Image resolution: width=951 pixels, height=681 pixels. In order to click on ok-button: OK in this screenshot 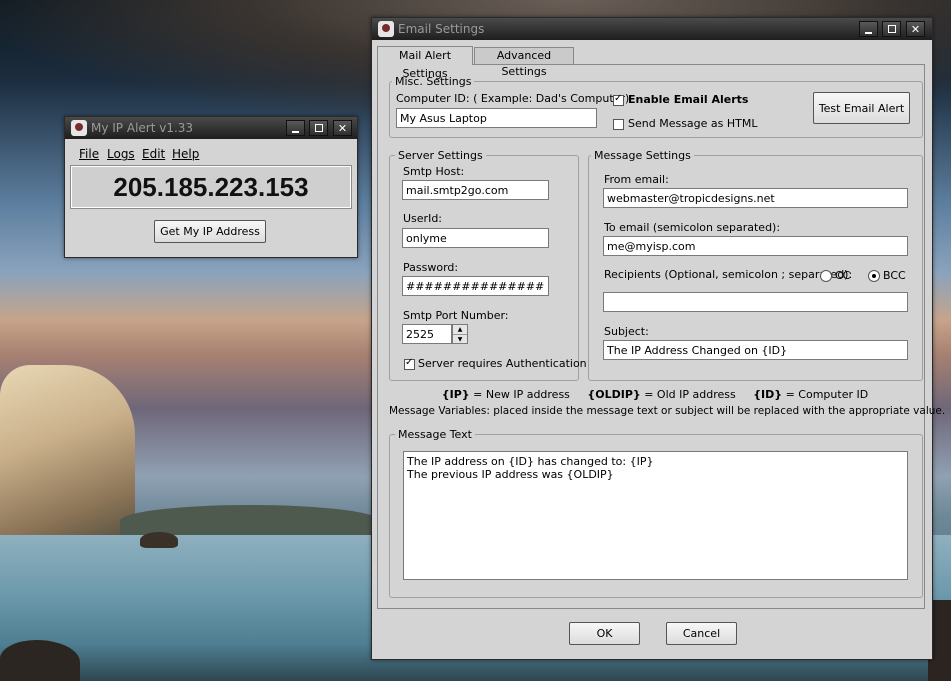, I will do `click(604, 633)`.